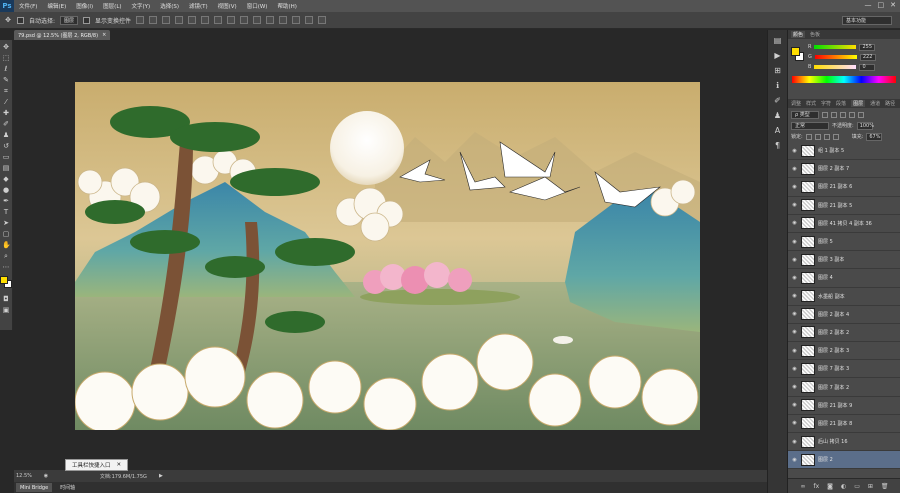 The width and height of the screenshot is (900, 493). I want to click on 3d-pan-icon, so click(322, 20).